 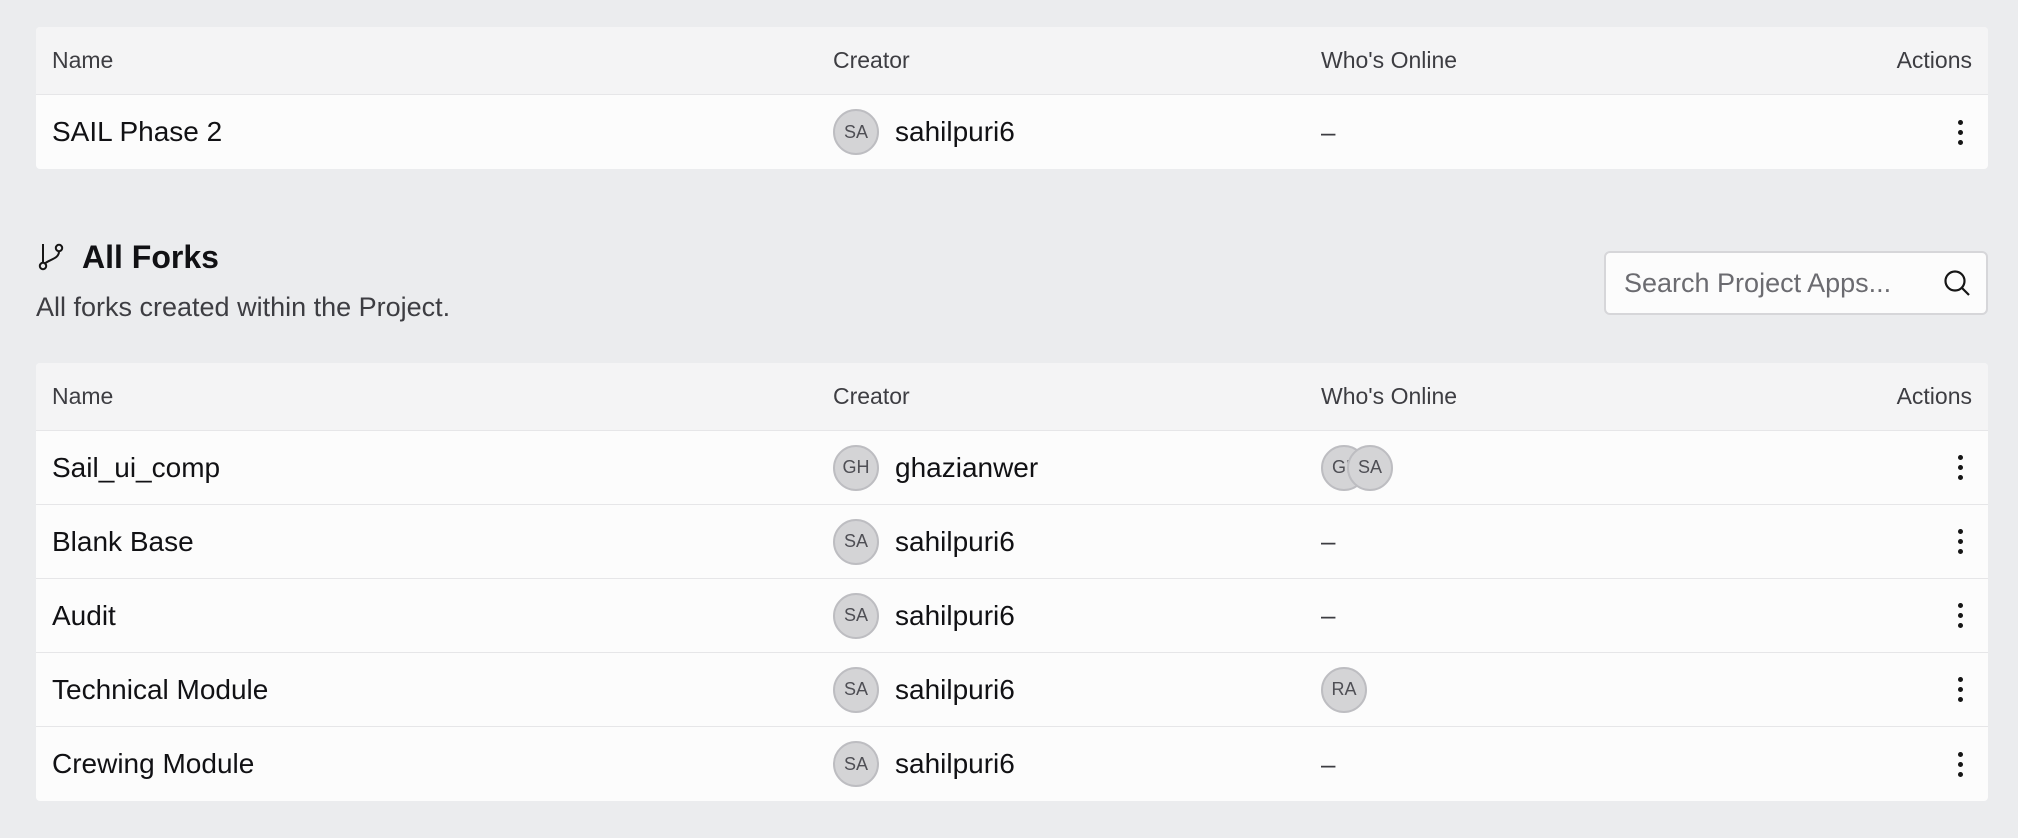 I want to click on table-row: Blank Base SA sahilpuri6 –, so click(x=1012, y=542).